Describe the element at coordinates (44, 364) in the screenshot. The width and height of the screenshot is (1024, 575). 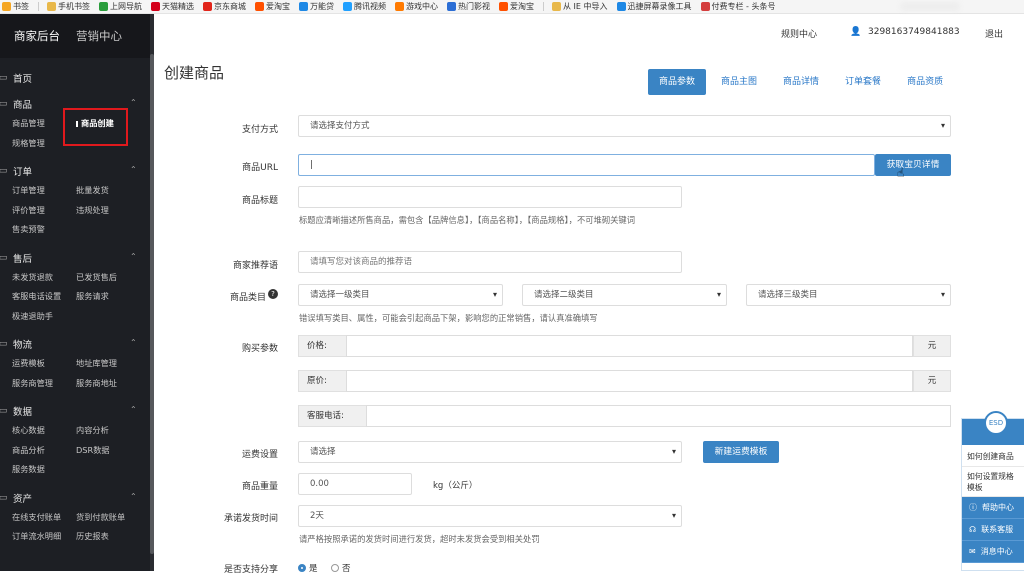
I see `sidebar-item: 运费模板` at that location.